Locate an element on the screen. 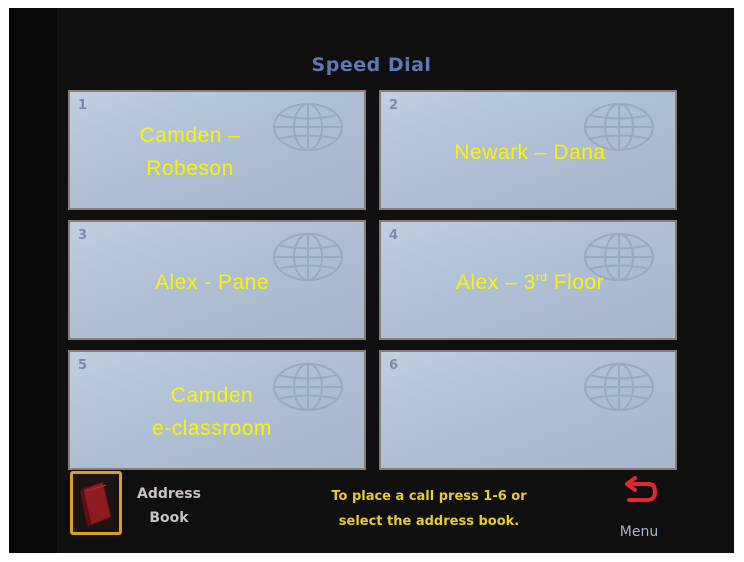 The width and height of the screenshot is (744, 562). tile-label: Camden – Robeson is located at coordinates (190, 150).